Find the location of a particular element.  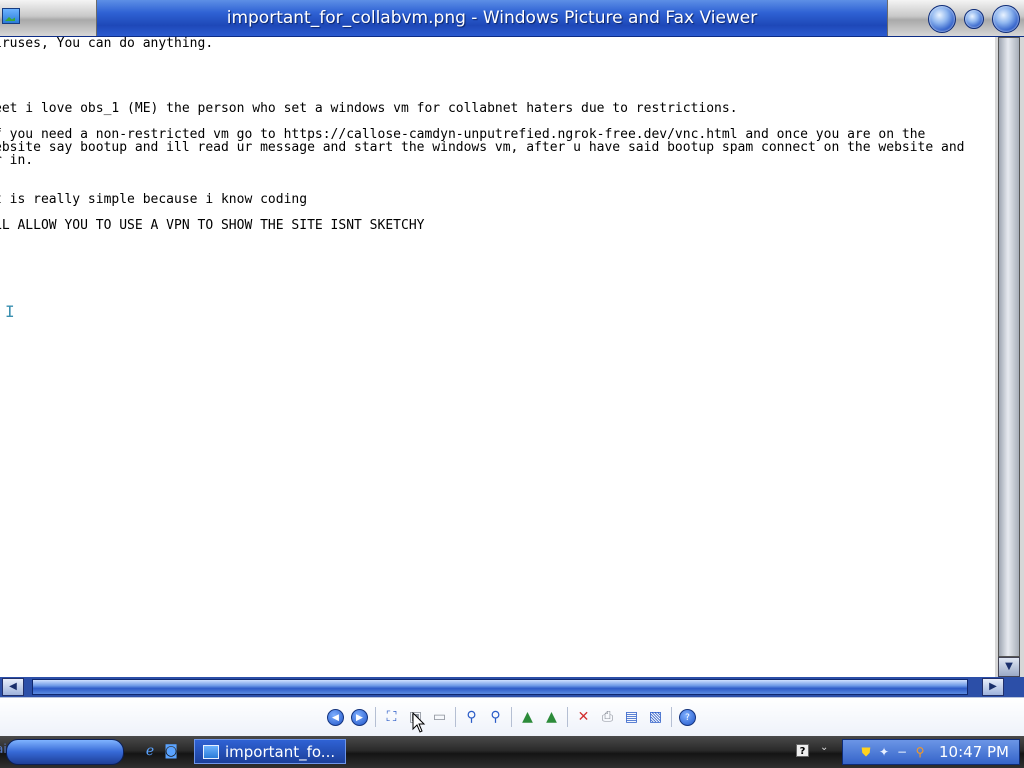

slideshow-icon: ▭ is located at coordinates (439, 717).